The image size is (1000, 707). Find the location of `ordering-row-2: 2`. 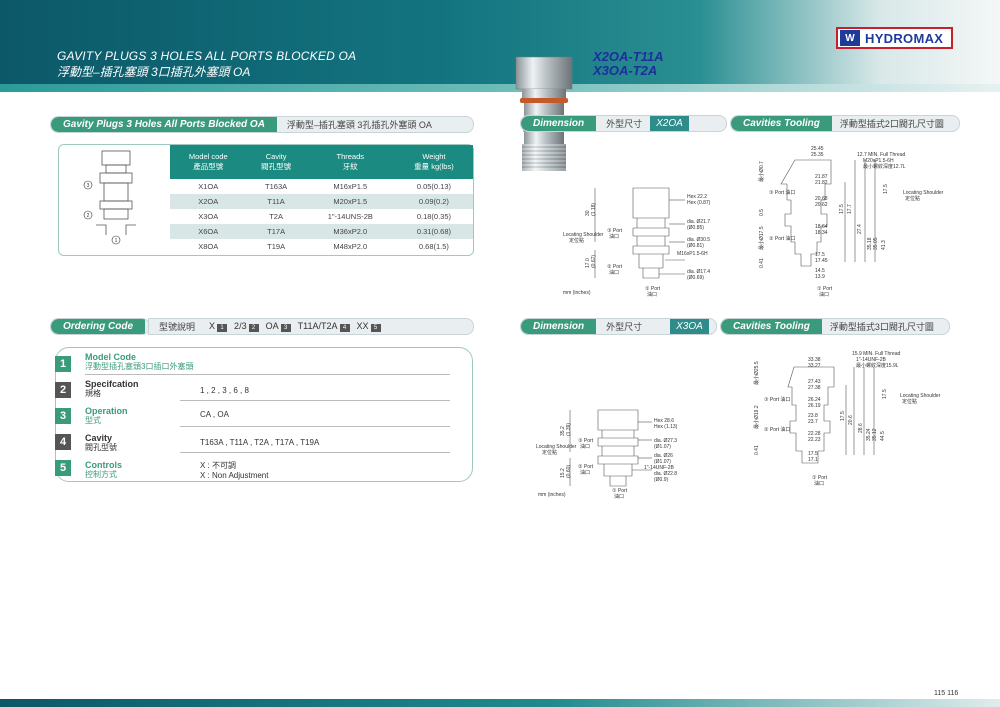

ordering-row-2: 2 is located at coordinates (63, 390).